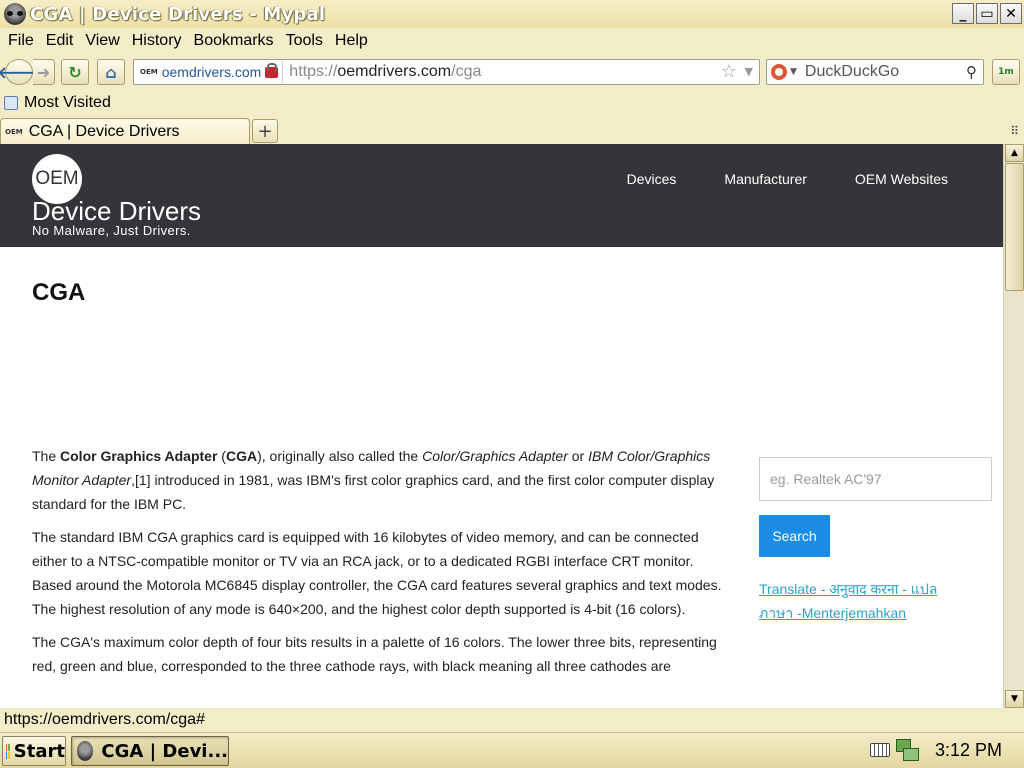 The height and width of the screenshot is (768, 1024). Describe the element at coordinates (1014, 699) in the screenshot. I see `scroll-down-icon: ▼` at that location.